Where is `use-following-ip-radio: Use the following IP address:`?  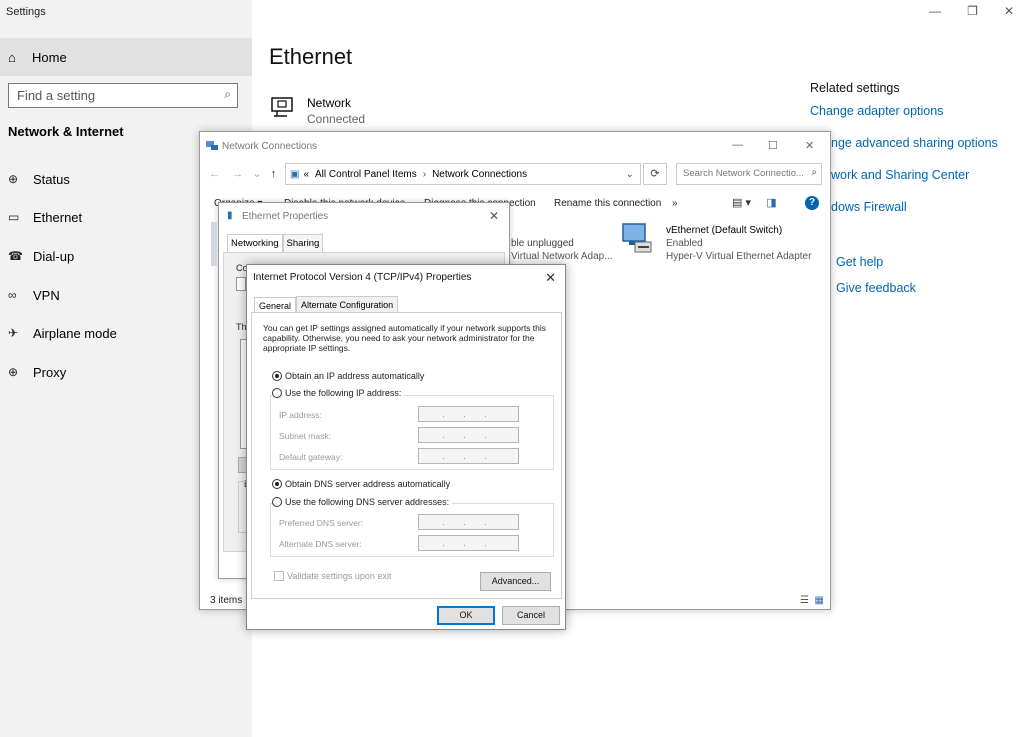 use-following-ip-radio: Use the following IP address: is located at coordinates (338, 393).